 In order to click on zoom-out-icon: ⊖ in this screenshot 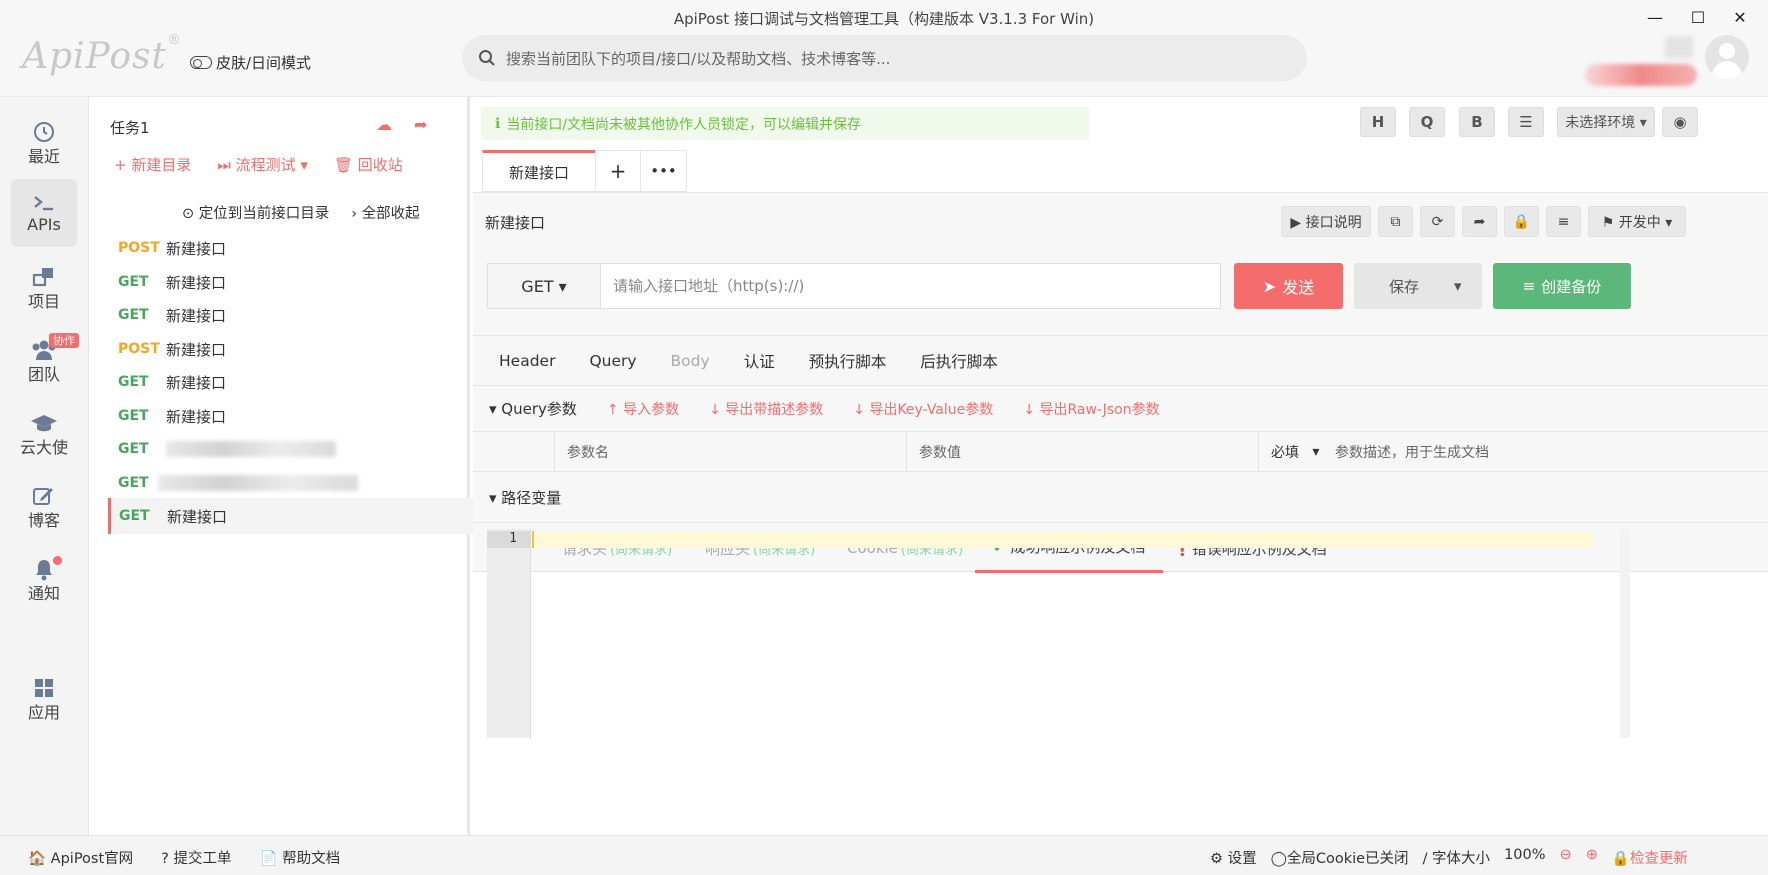, I will do `click(1566, 857)`.